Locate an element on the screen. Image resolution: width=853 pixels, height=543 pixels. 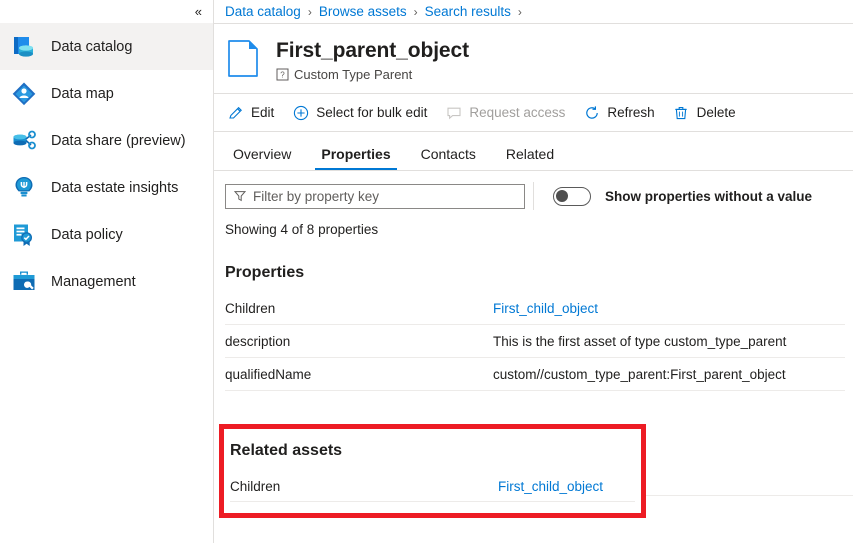
showing-count-text: Showing 4 of 8 properties is located at coordinates (302, 229).